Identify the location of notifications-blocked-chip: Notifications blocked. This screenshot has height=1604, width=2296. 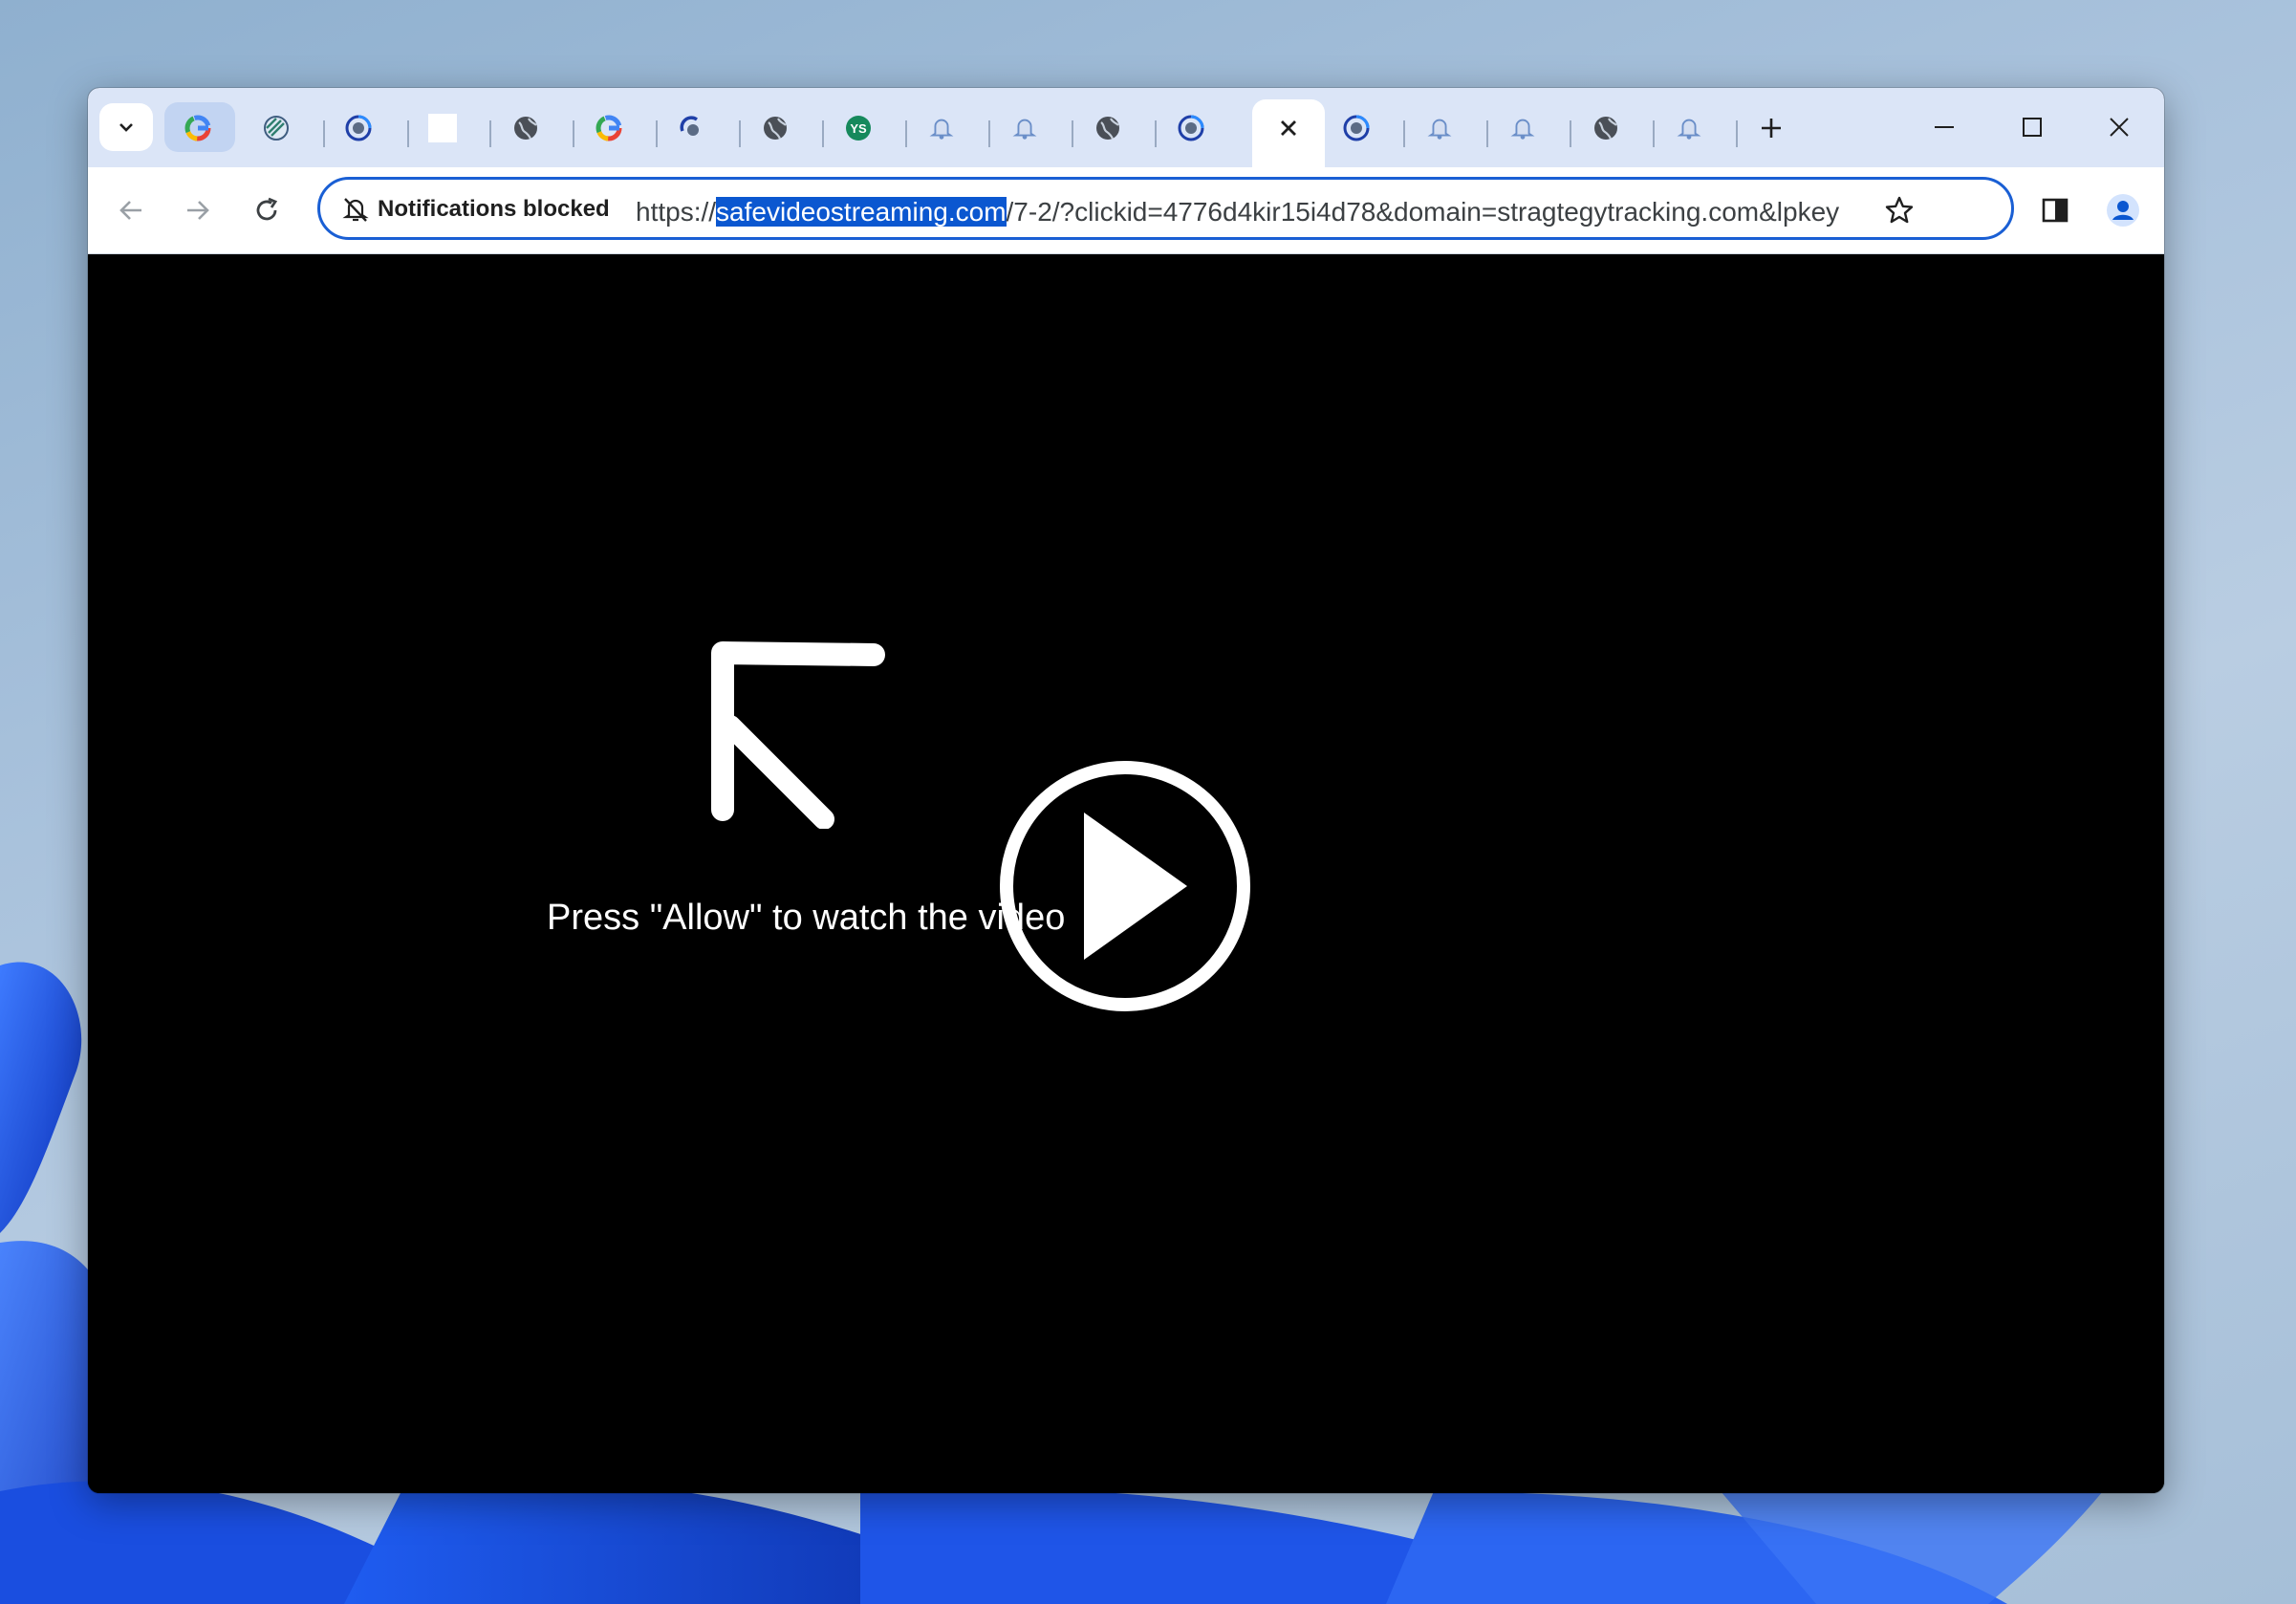
(475, 210).